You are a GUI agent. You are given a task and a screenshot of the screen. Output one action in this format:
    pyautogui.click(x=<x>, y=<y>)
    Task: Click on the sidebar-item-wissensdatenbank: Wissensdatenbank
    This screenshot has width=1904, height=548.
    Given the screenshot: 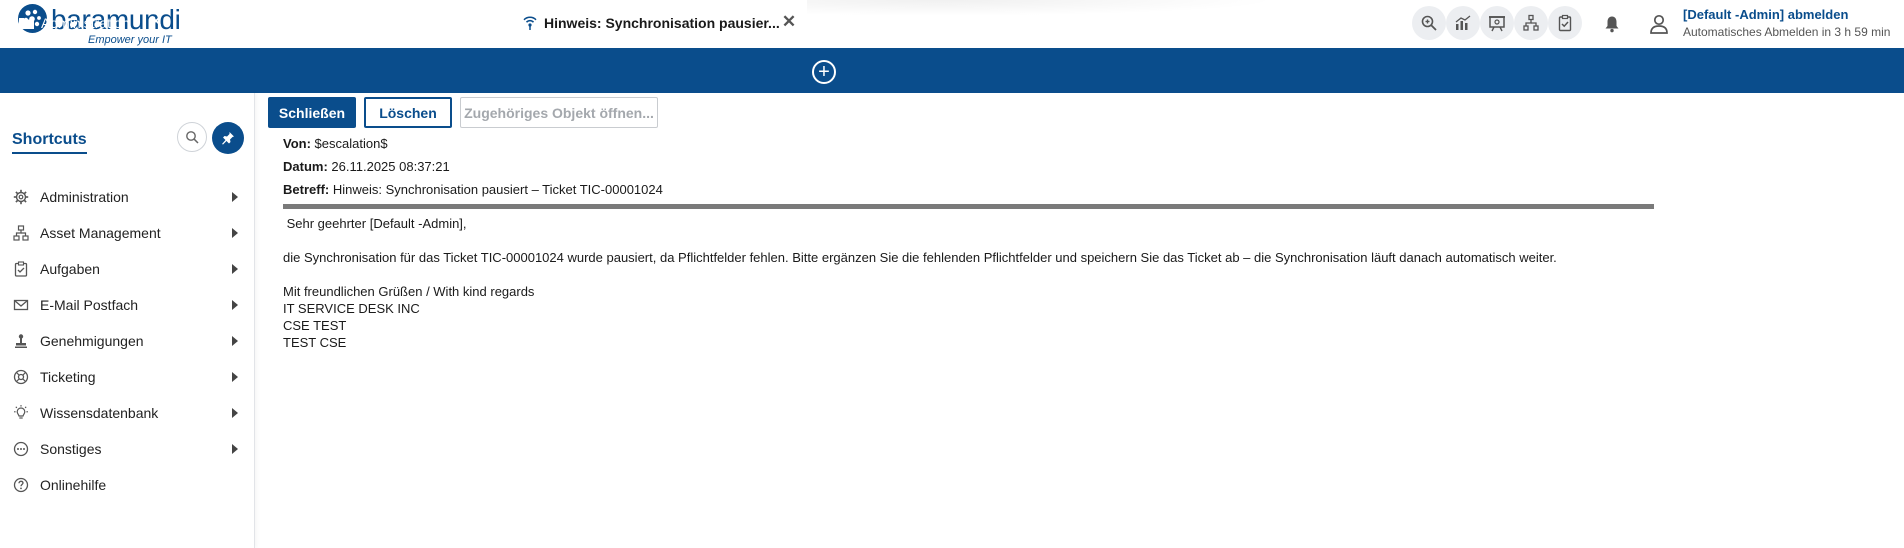 What is the action you would take?
    pyautogui.click(x=127, y=413)
    